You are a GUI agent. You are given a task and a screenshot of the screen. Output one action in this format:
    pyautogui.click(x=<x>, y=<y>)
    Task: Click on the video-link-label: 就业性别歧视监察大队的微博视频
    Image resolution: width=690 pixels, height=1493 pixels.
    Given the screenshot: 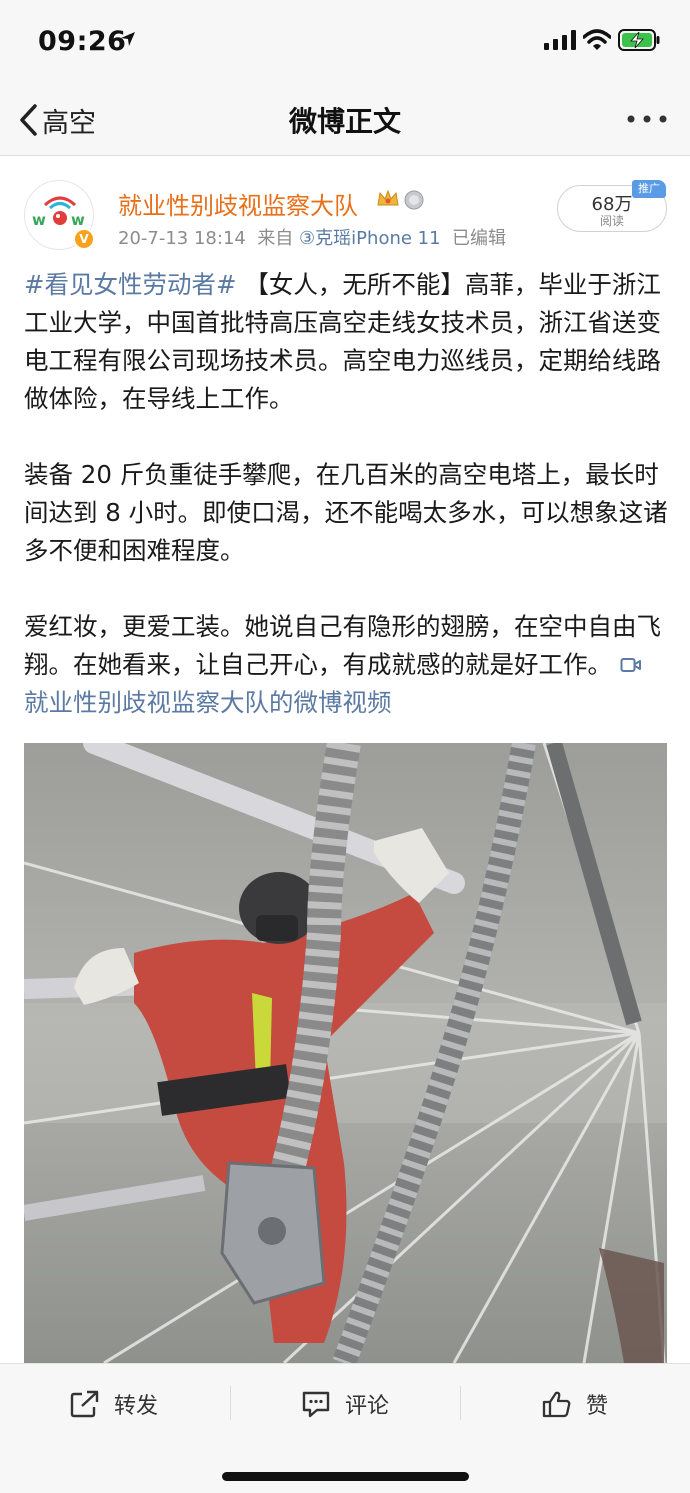 What is the action you would take?
    pyautogui.click(x=208, y=702)
    